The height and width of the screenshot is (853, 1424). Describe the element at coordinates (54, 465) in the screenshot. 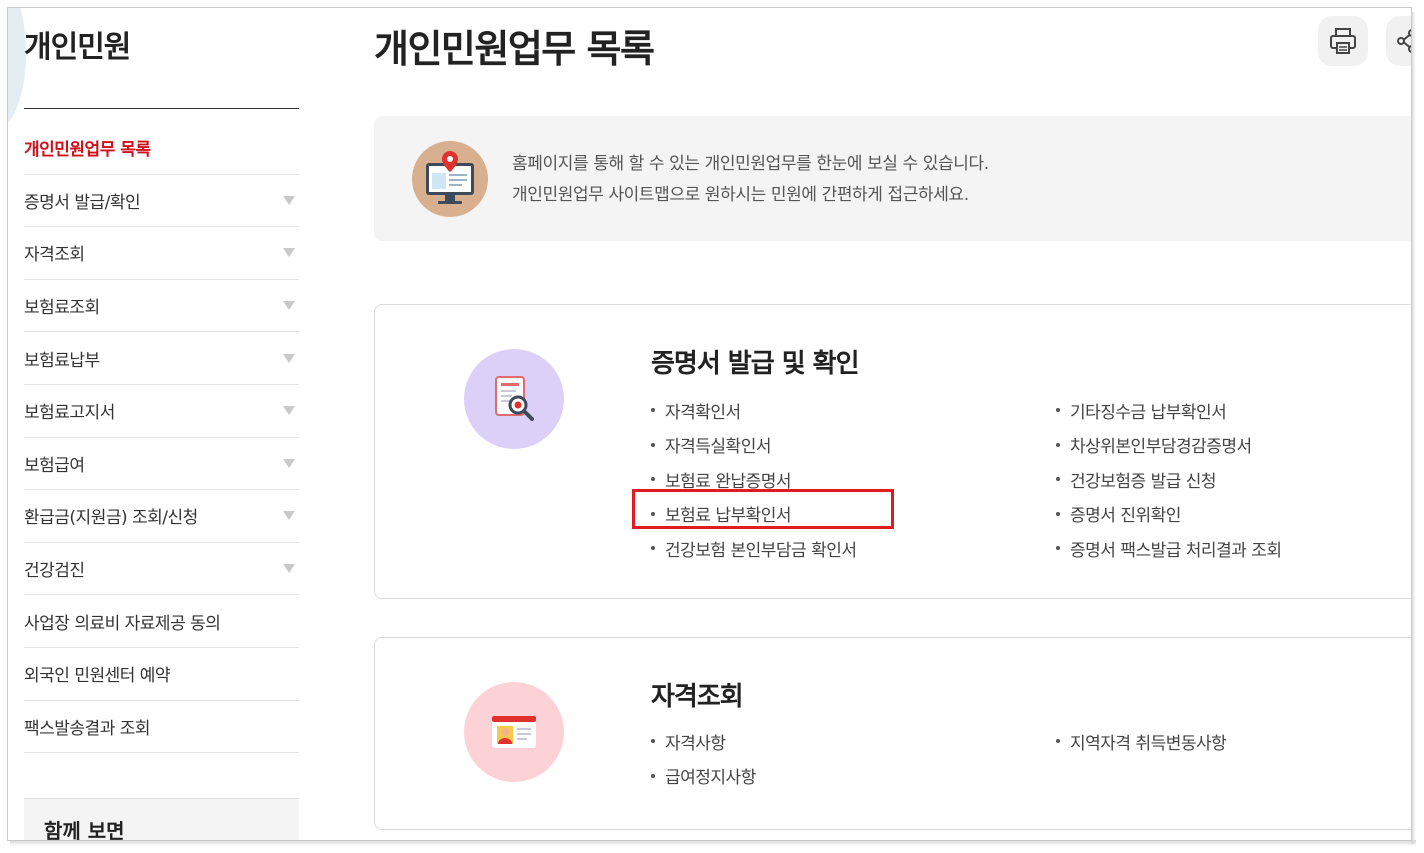

I see `sidebar-item-label: 보험급여` at that location.